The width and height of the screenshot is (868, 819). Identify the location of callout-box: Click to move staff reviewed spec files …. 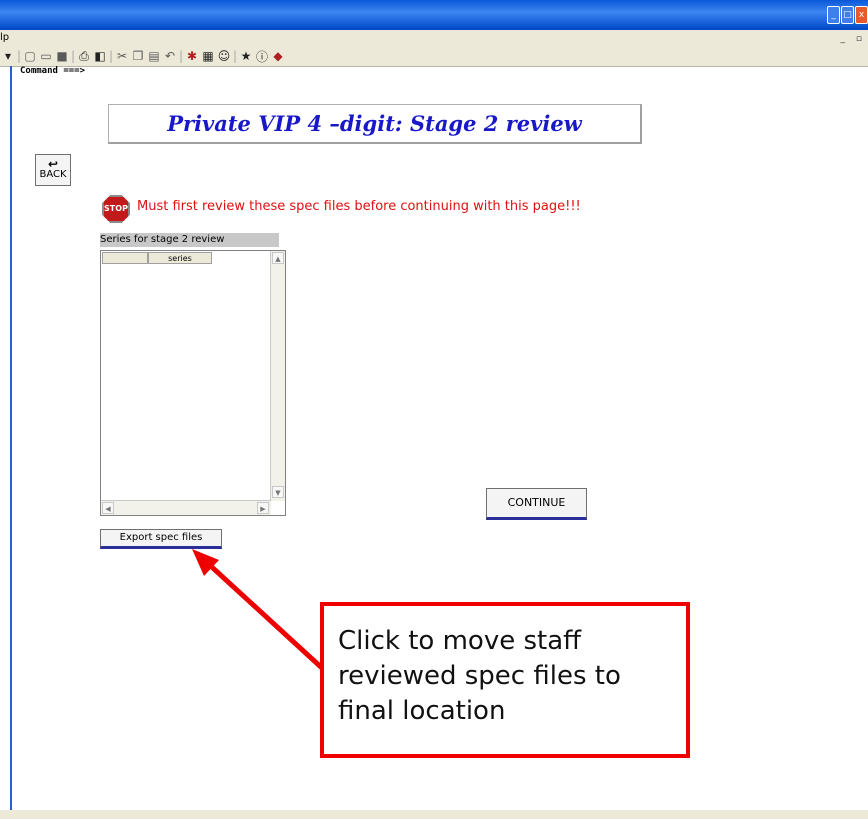
(505, 680).